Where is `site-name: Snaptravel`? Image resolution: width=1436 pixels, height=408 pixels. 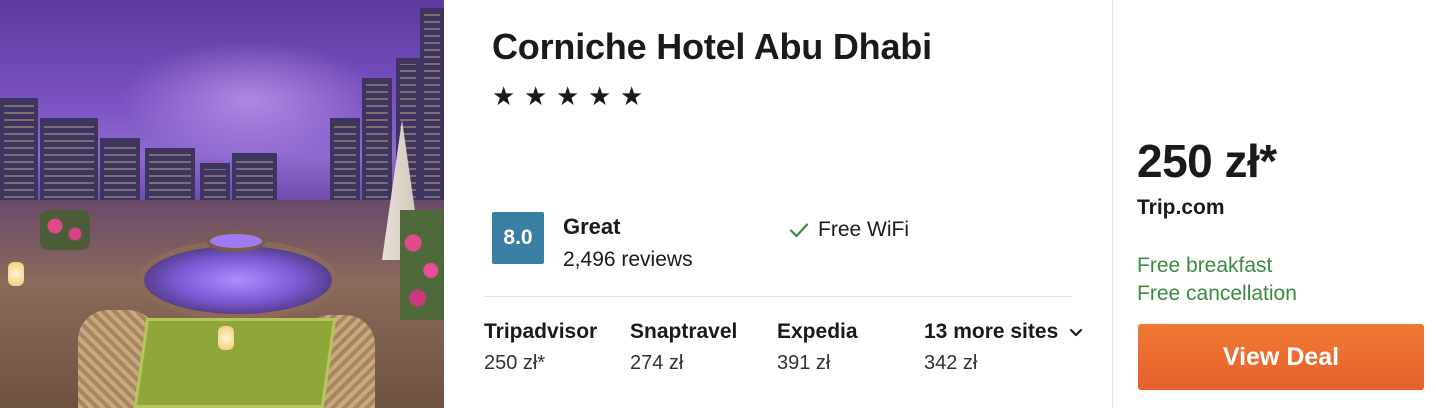
site-name: Snaptravel is located at coordinates (684, 331).